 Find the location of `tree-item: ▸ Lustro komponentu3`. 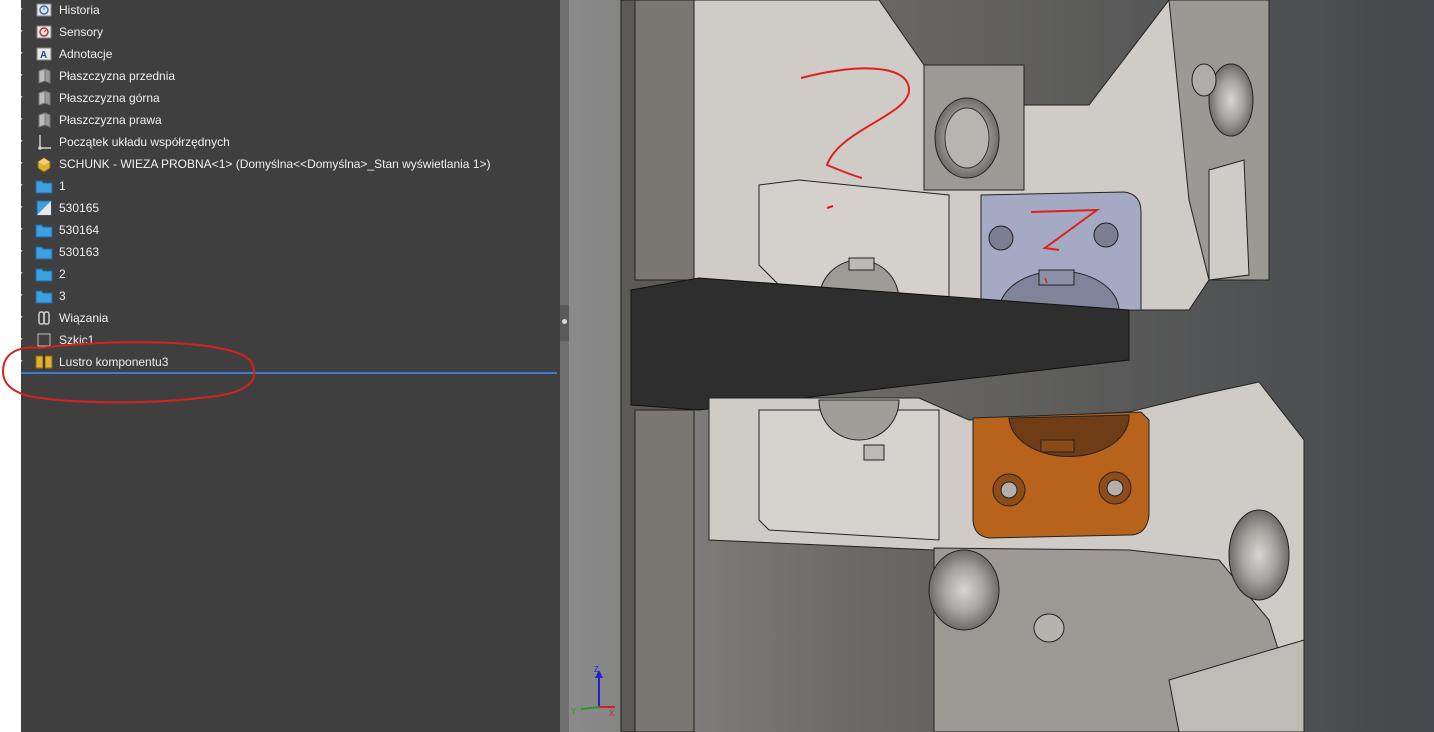

tree-item: ▸ Lustro komponentu3 is located at coordinates (290, 362).